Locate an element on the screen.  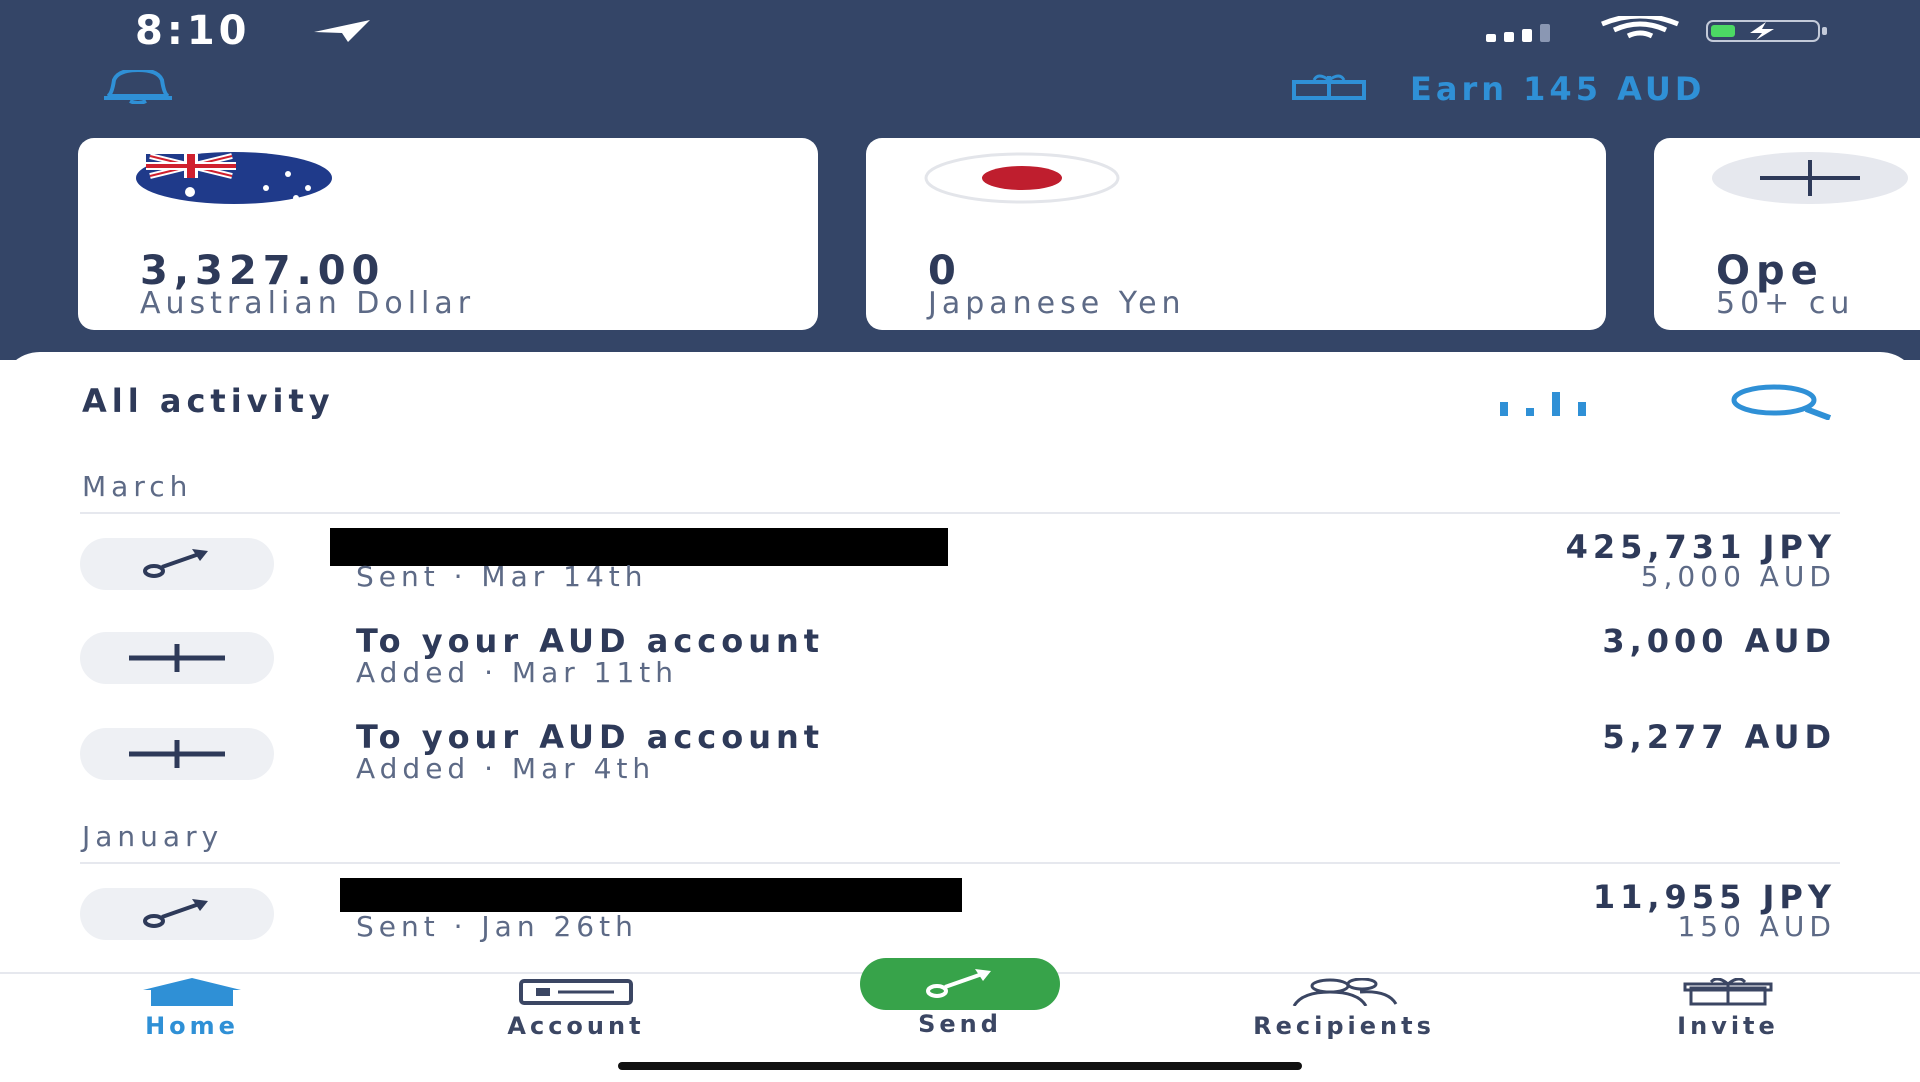
tab-invite: Invite is located at coordinates (1728, 1008).